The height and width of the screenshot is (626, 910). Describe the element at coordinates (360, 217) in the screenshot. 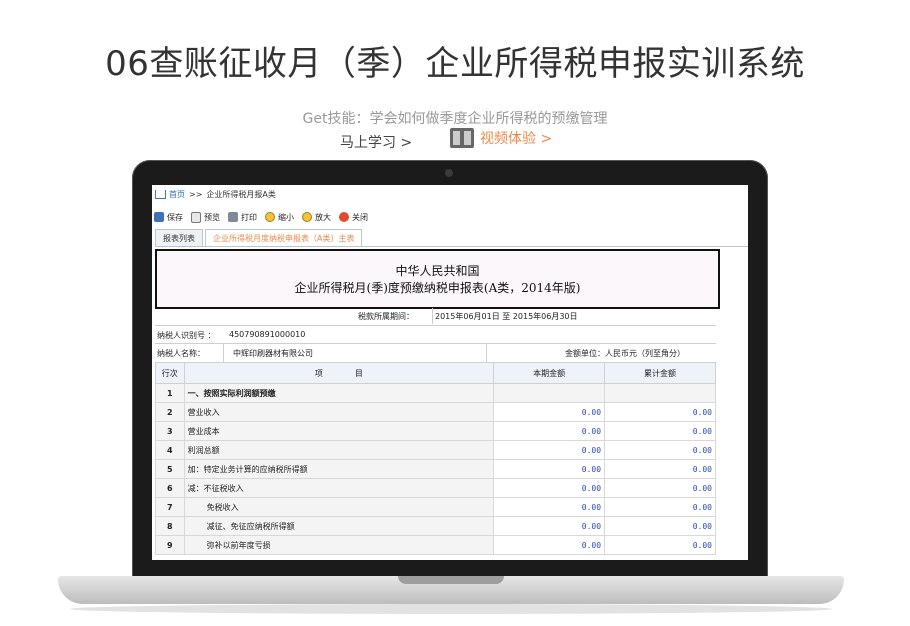

I see `close-label: 关闭` at that location.